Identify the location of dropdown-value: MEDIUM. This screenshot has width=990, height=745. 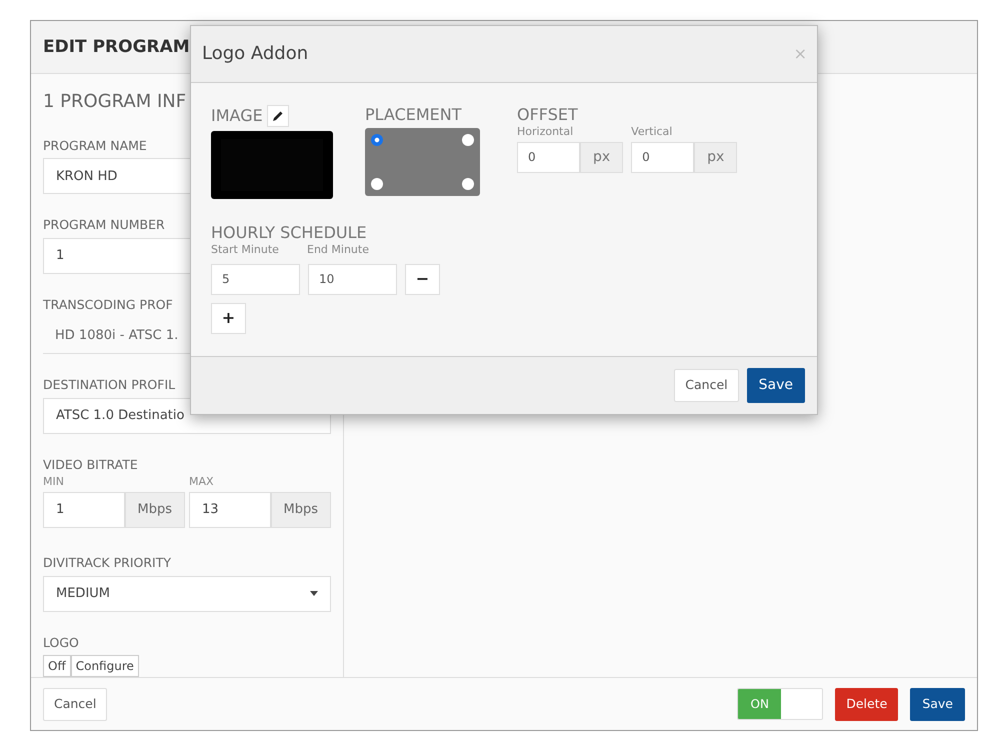
(83, 593).